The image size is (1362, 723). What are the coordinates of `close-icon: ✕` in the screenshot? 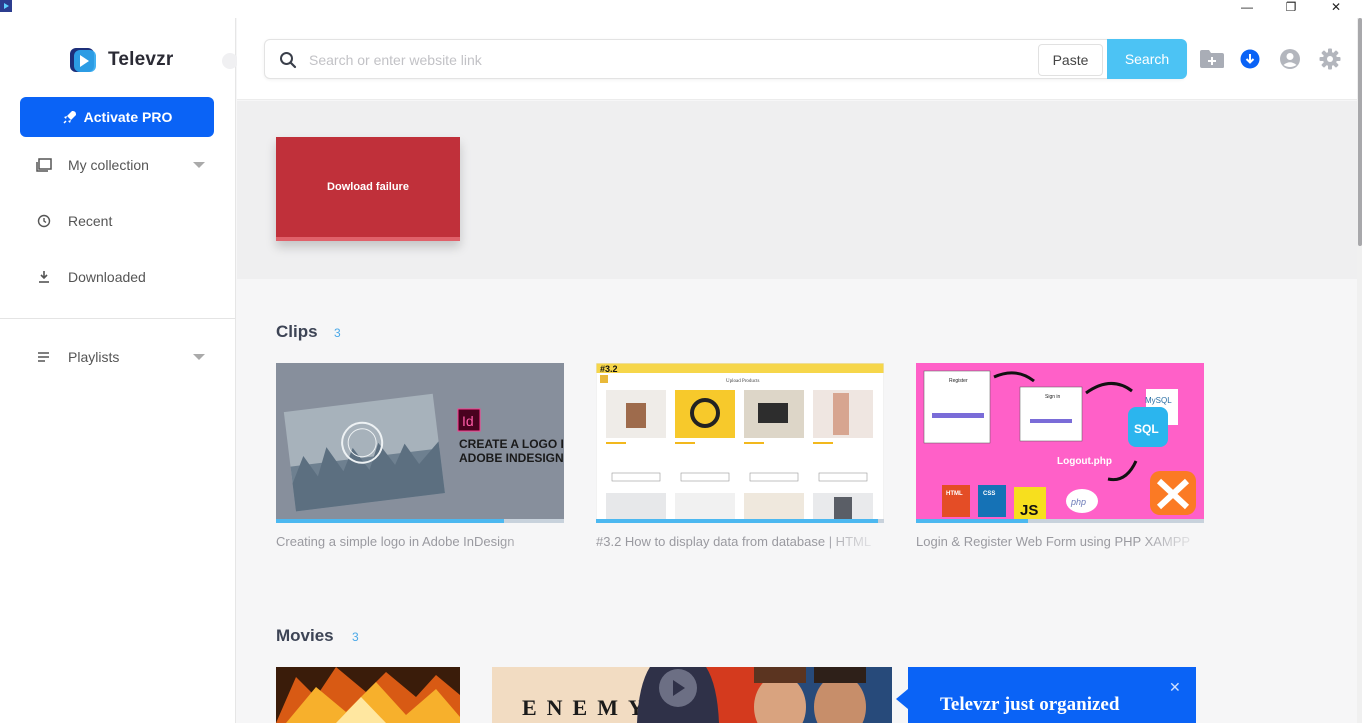 It's located at (1175, 687).